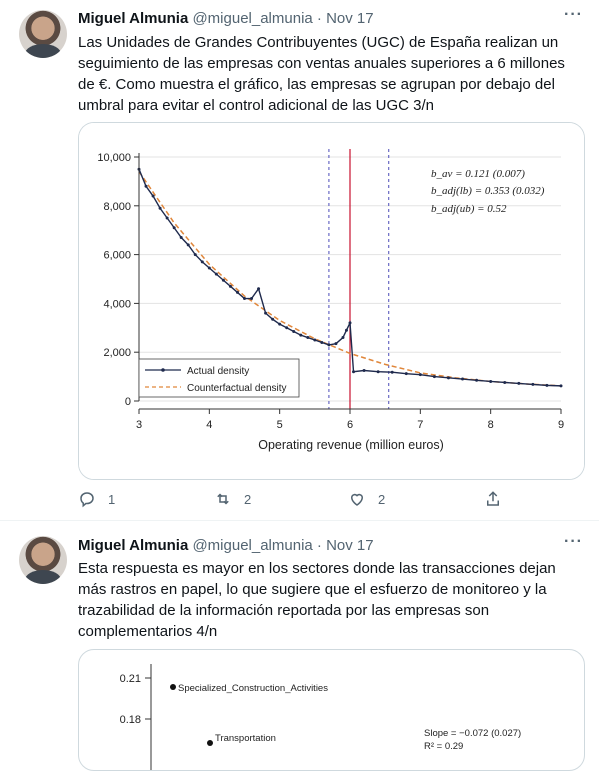 The height and width of the screenshot is (771, 599). I want to click on point-label: Transportation, so click(245, 738).